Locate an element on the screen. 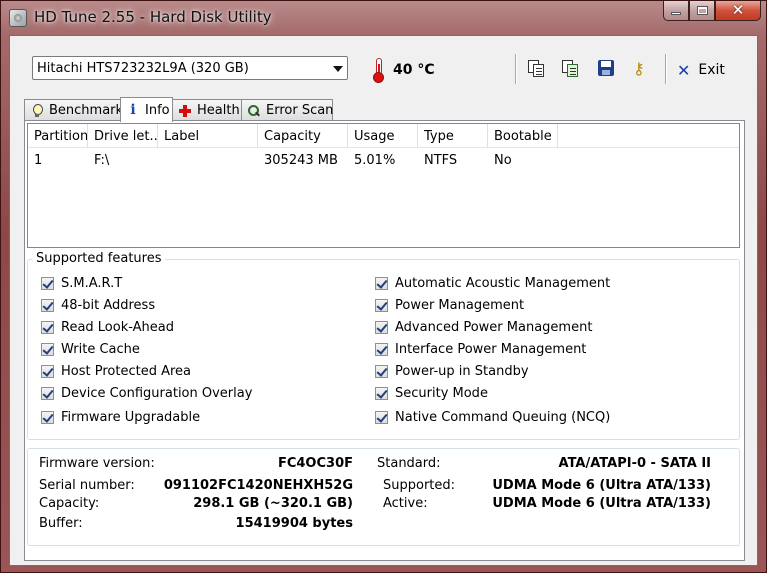 The width and height of the screenshot is (767, 573). magnifier-icon is located at coordinates (254, 111).